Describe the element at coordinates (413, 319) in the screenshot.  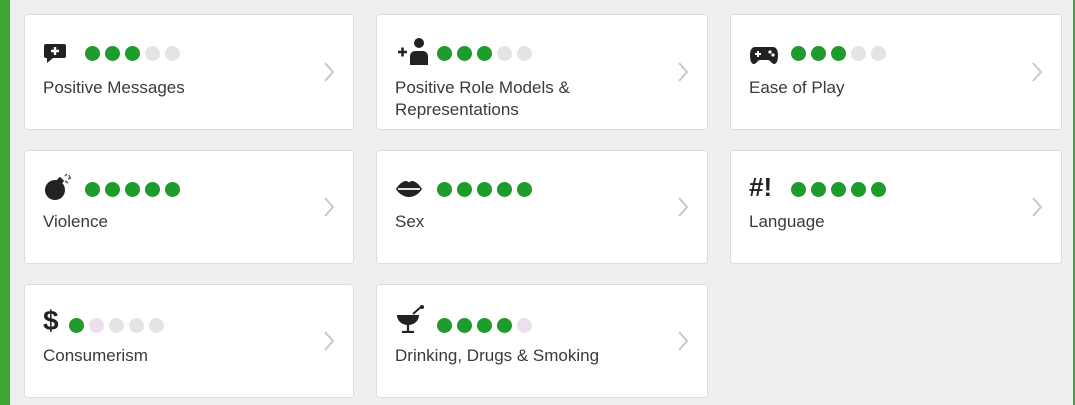
I see `cocktail-icon` at that location.